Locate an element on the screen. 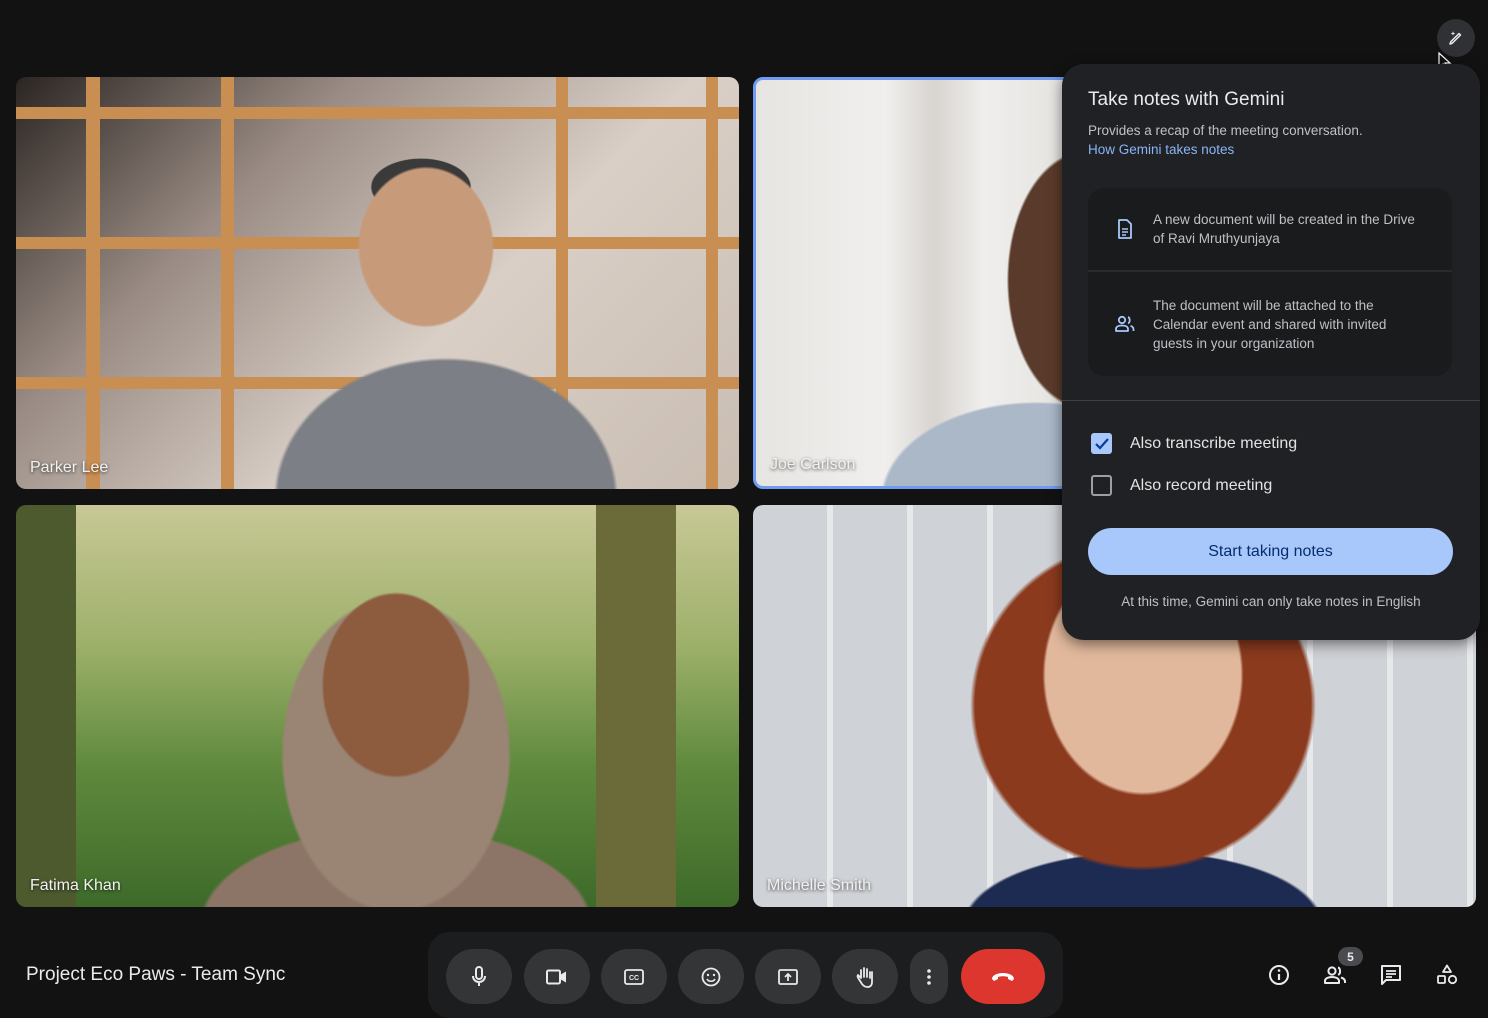  checkmark-icon is located at coordinates (1101, 443).